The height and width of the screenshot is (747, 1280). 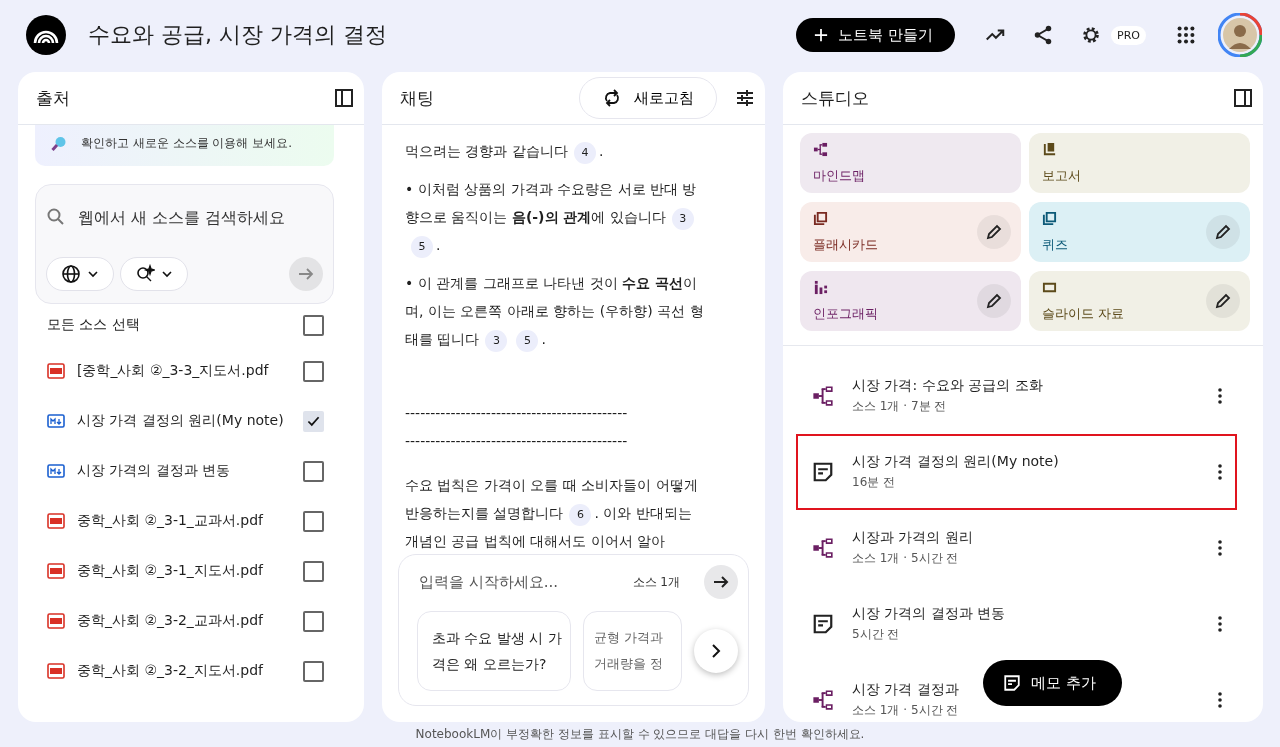 What do you see at coordinates (580, 515) in the screenshot?
I see `citation-chip: 6` at bounding box center [580, 515].